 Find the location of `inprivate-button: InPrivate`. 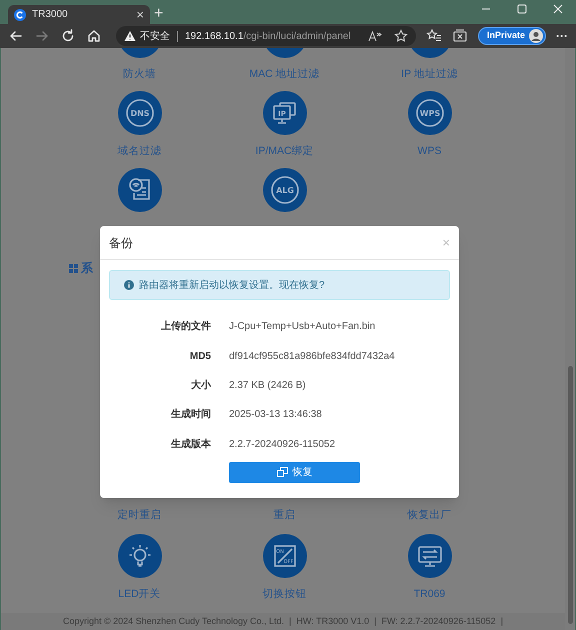

inprivate-button: InPrivate is located at coordinates (512, 36).